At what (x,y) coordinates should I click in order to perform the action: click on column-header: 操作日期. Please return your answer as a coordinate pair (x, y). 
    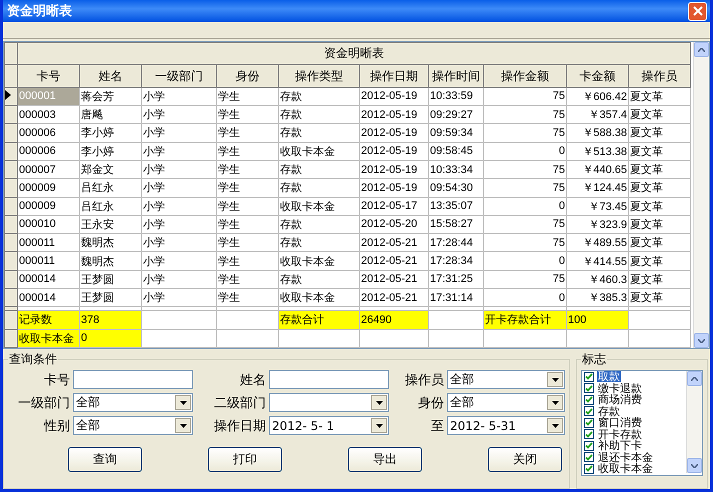
    Looking at the image, I should click on (394, 76).